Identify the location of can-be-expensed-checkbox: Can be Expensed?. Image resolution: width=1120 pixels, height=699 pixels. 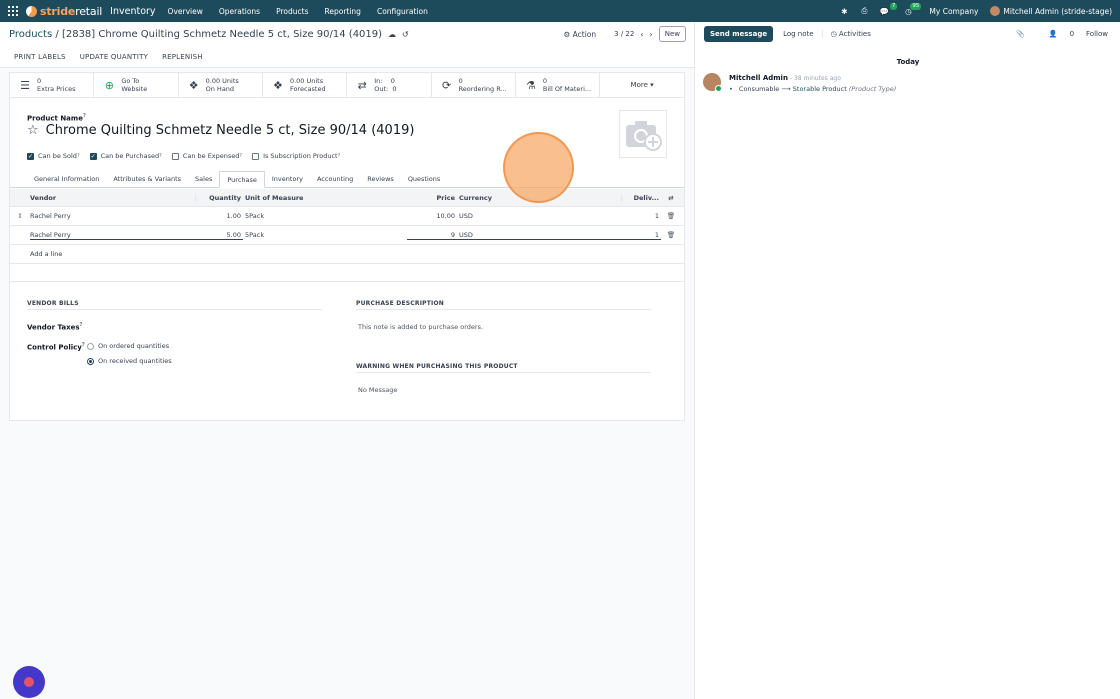
(206, 156).